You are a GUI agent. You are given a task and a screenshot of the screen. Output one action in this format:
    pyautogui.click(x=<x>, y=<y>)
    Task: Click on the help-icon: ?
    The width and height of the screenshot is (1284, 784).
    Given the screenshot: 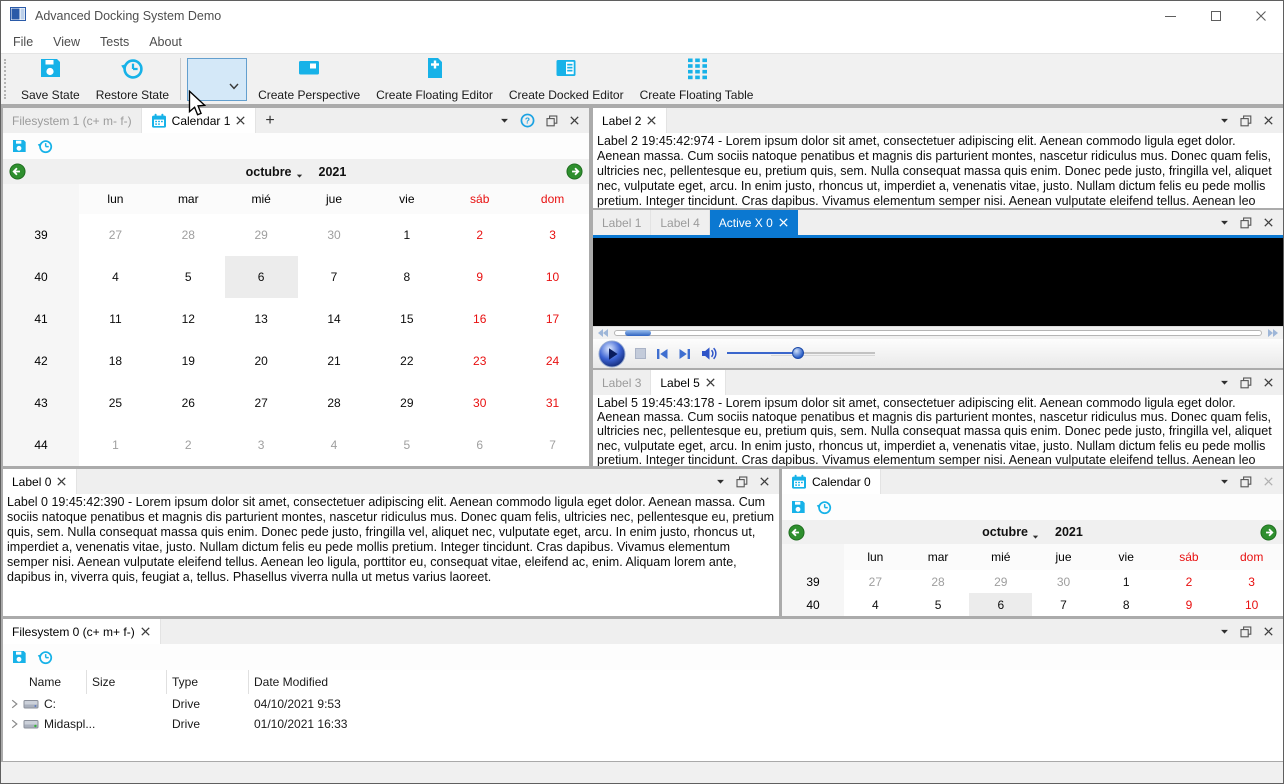 What is the action you would take?
    pyautogui.click(x=527, y=120)
    